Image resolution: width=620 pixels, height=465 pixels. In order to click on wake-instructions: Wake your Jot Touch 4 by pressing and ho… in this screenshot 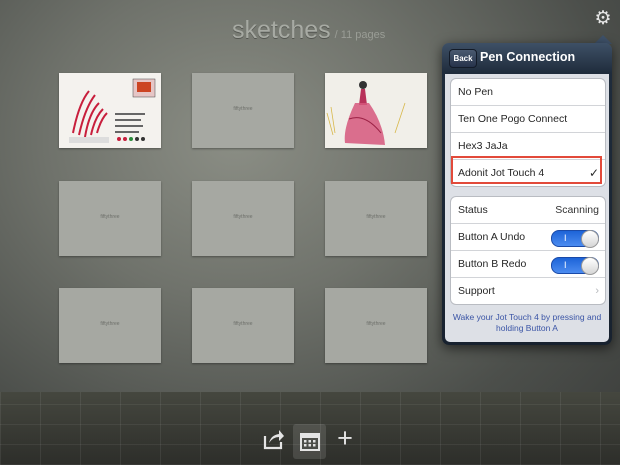, I will do `click(527, 322)`.